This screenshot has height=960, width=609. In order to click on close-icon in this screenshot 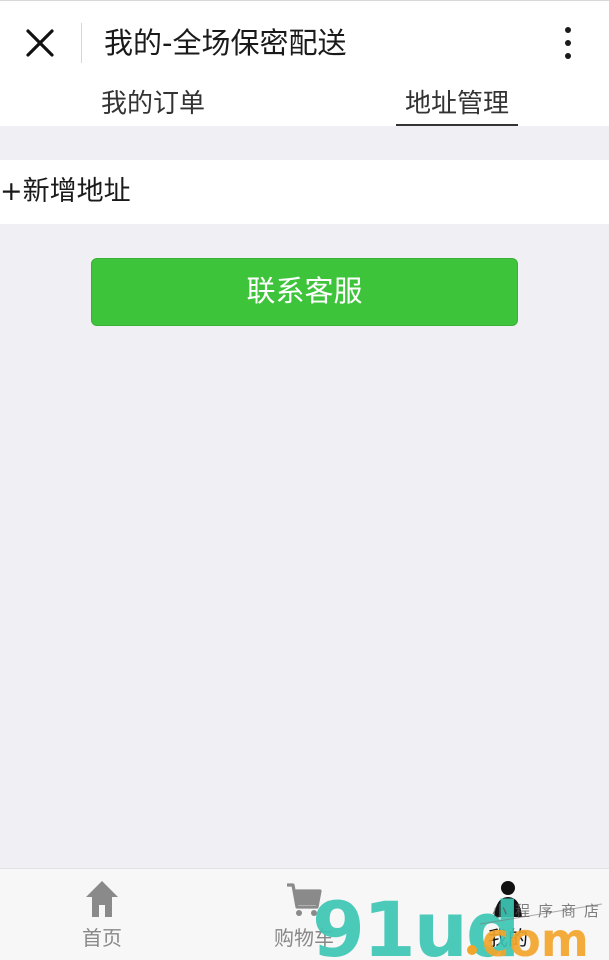, I will do `click(40, 43)`.